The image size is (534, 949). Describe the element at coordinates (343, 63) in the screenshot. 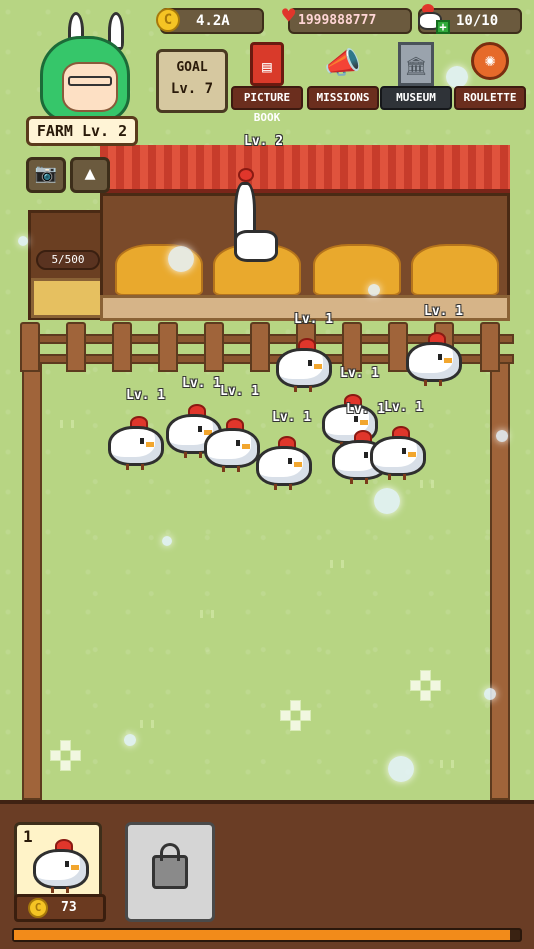

I see `megaphone-icon: 📣` at that location.